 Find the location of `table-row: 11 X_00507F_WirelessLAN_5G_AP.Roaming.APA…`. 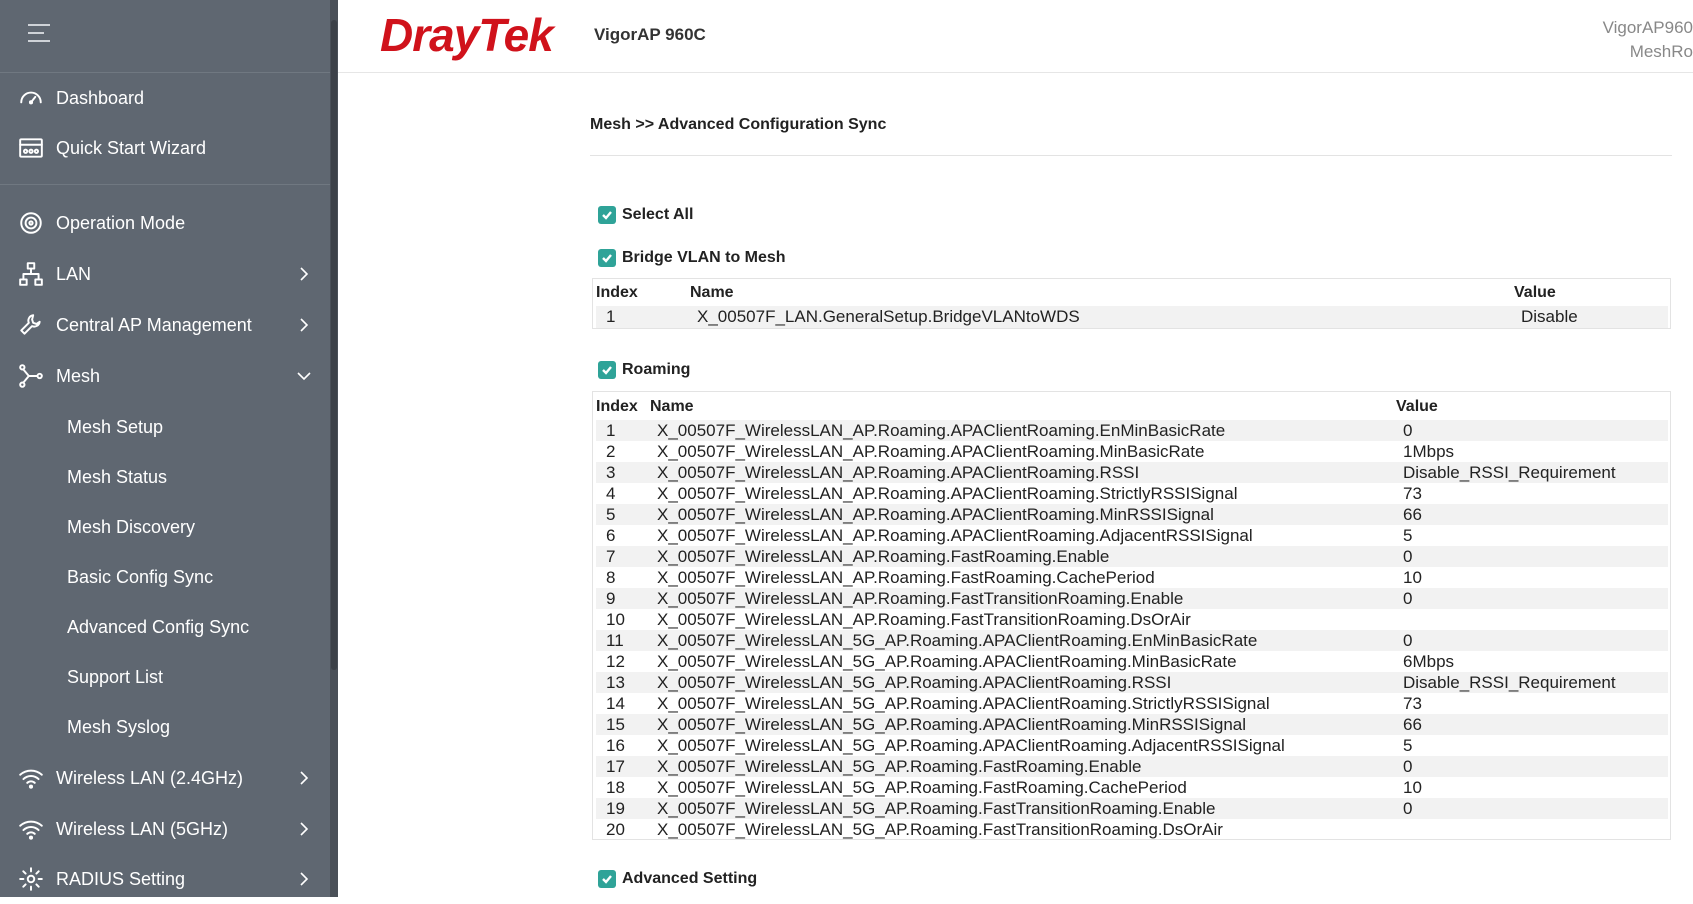

table-row: 11 X_00507F_WirelessLAN_5G_AP.Roaming.APA… is located at coordinates (1132, 640).